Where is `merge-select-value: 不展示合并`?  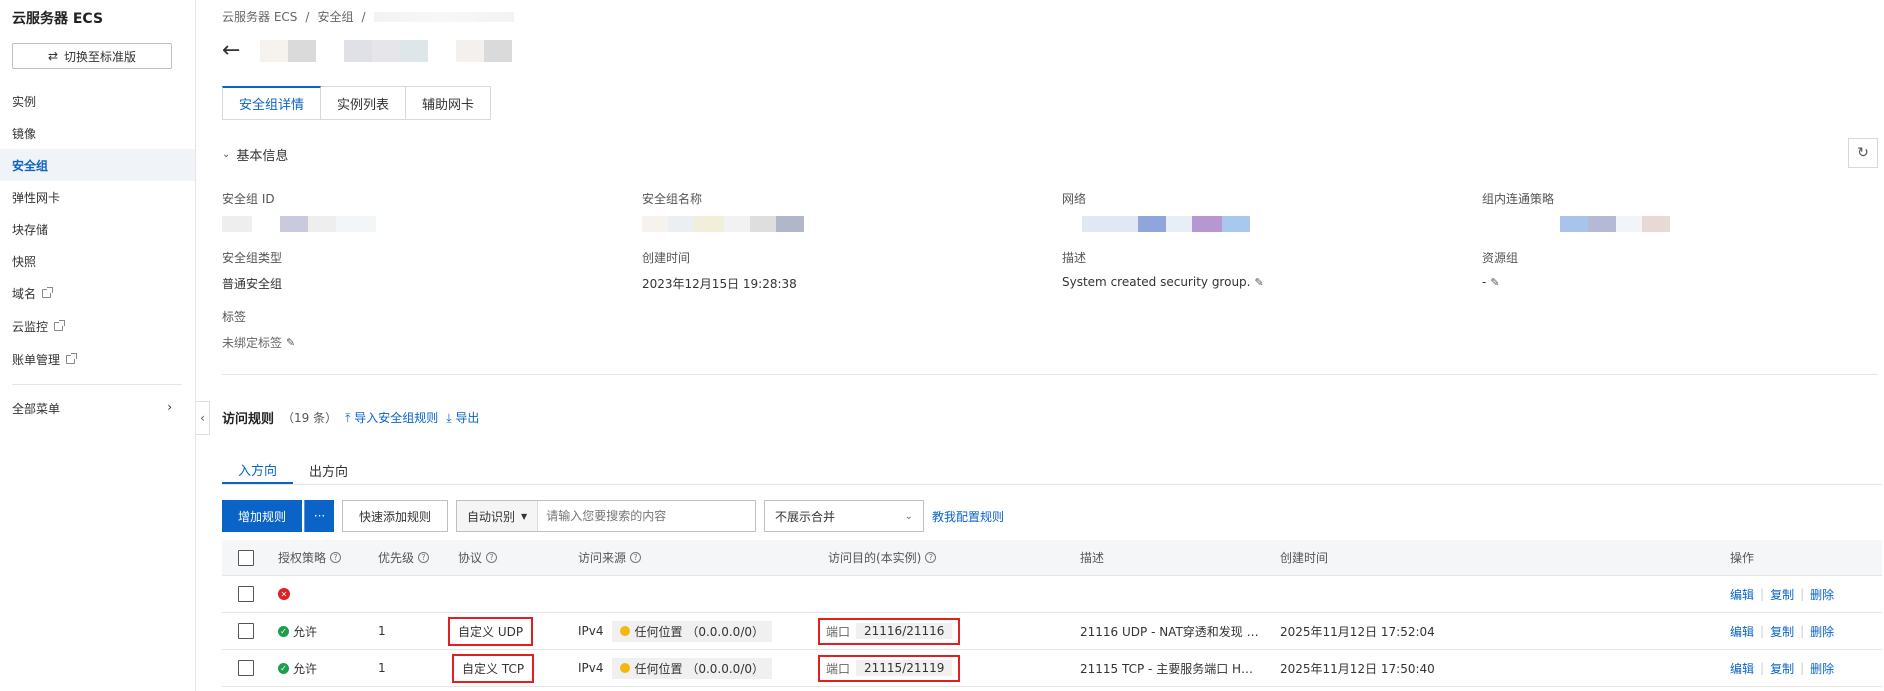
merge-select-value: 不展示合并 is located at coordinates (805, 516).